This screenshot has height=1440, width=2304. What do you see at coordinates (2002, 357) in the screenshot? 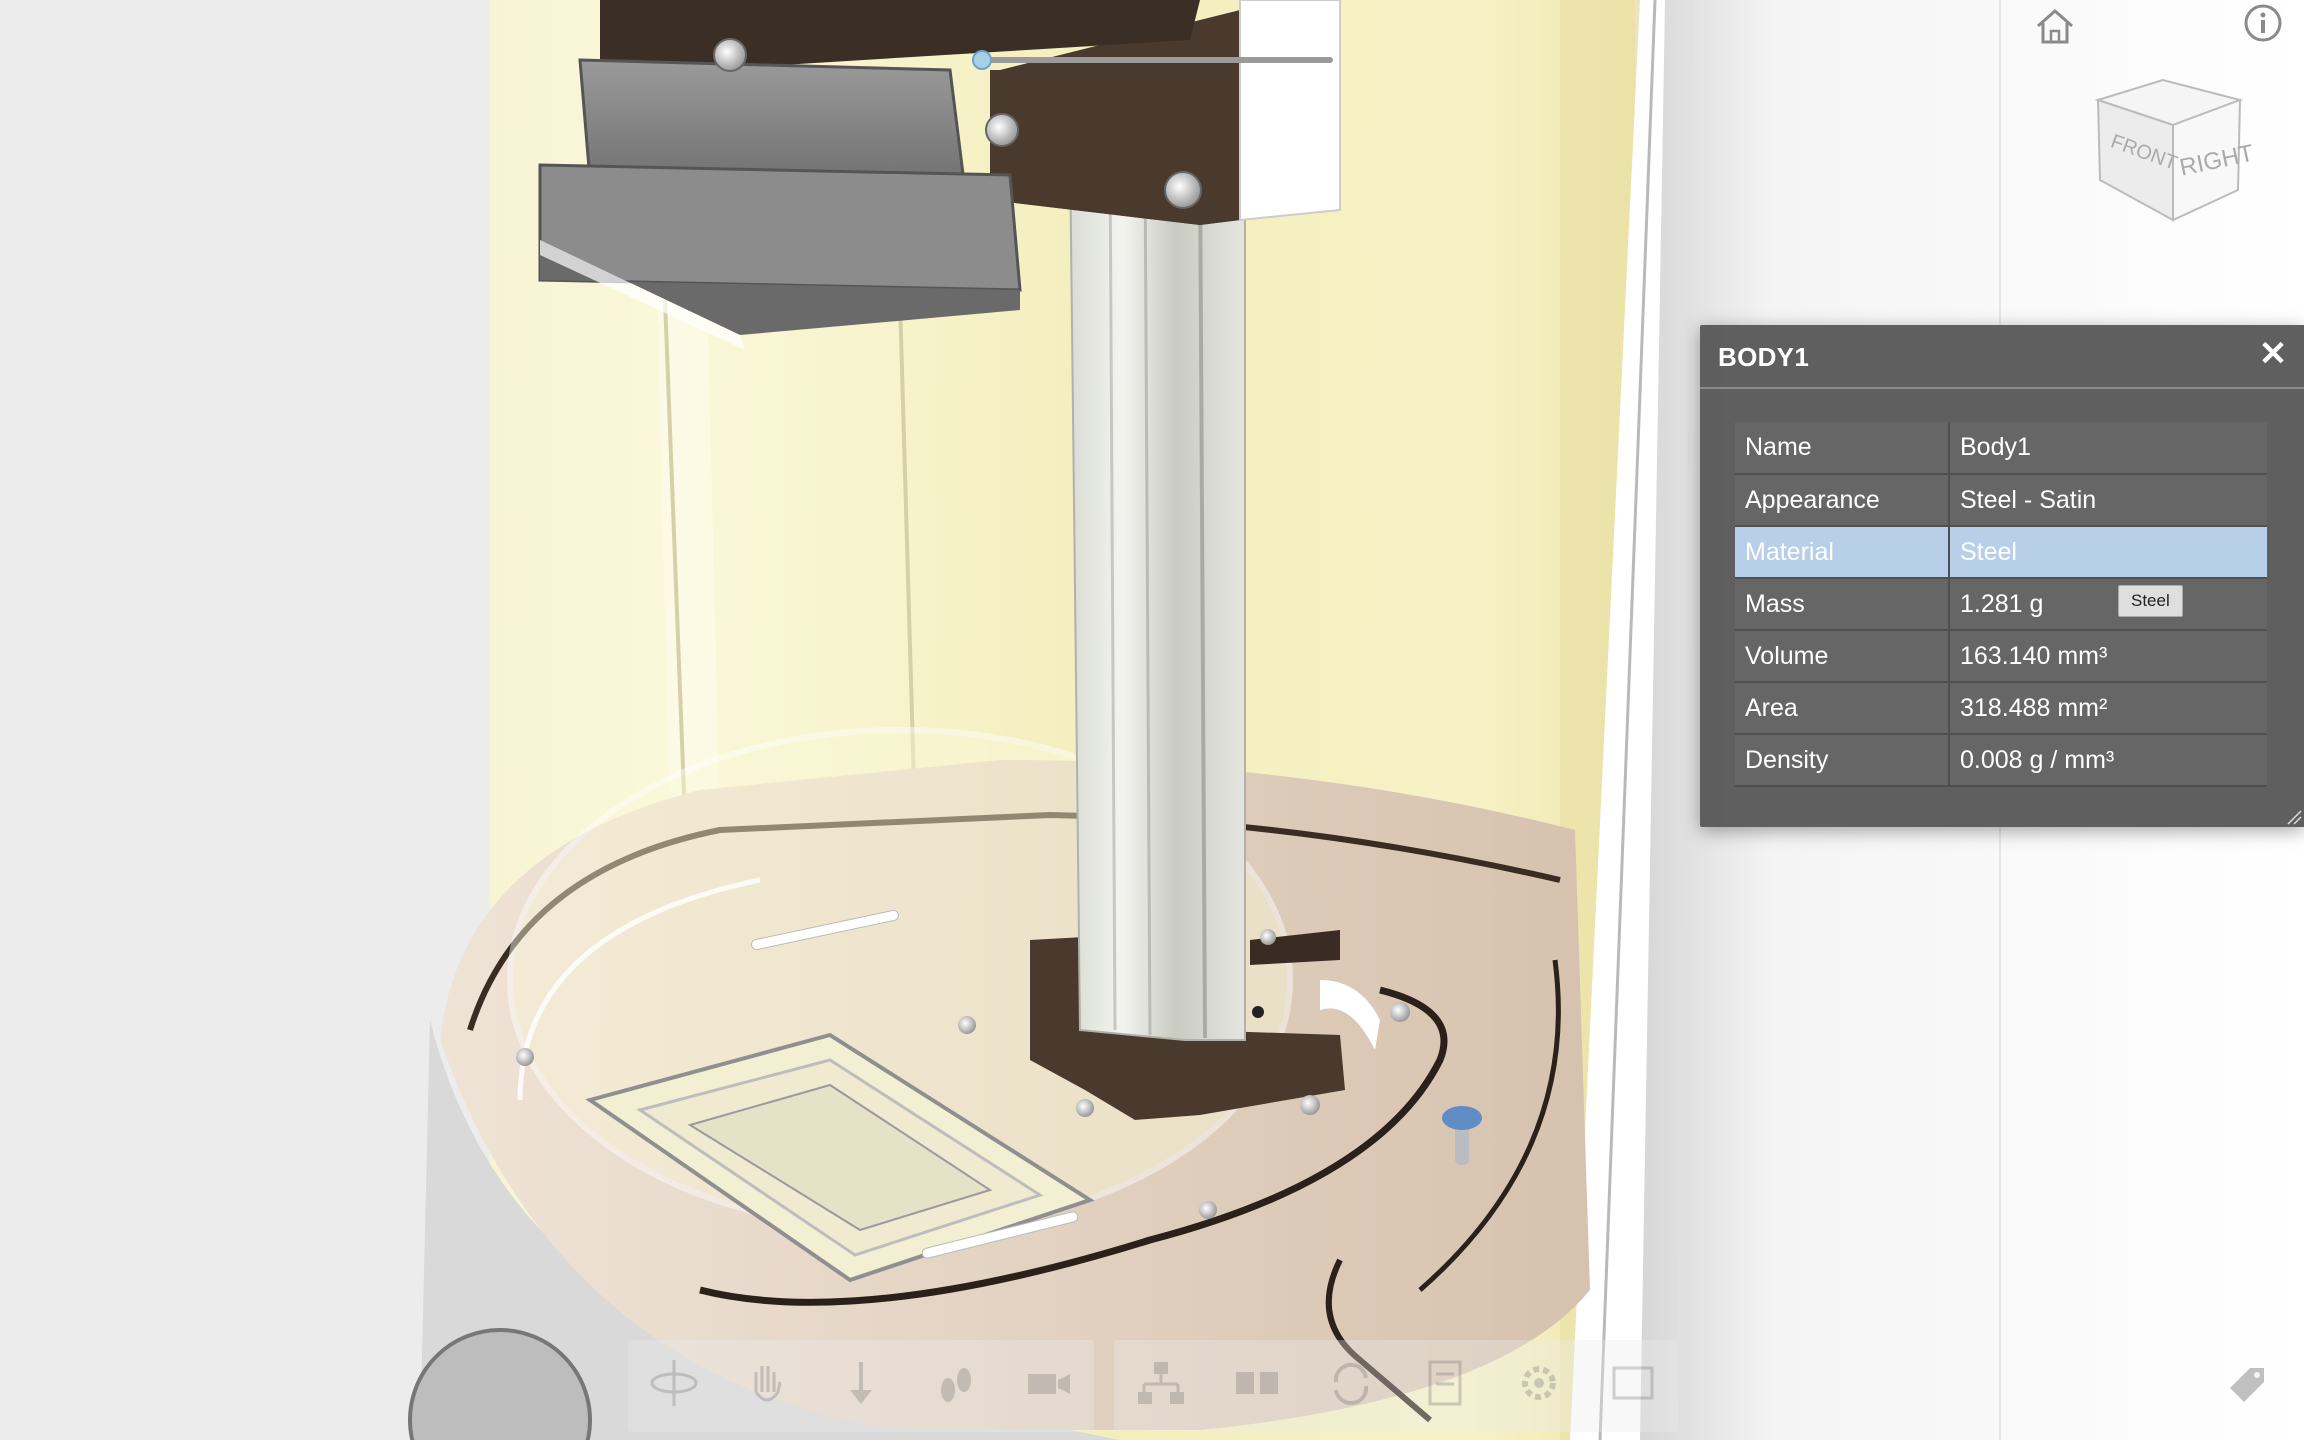
I see `properties-panel-header: BODY1 ✕` at bounding box center [2002, 357].